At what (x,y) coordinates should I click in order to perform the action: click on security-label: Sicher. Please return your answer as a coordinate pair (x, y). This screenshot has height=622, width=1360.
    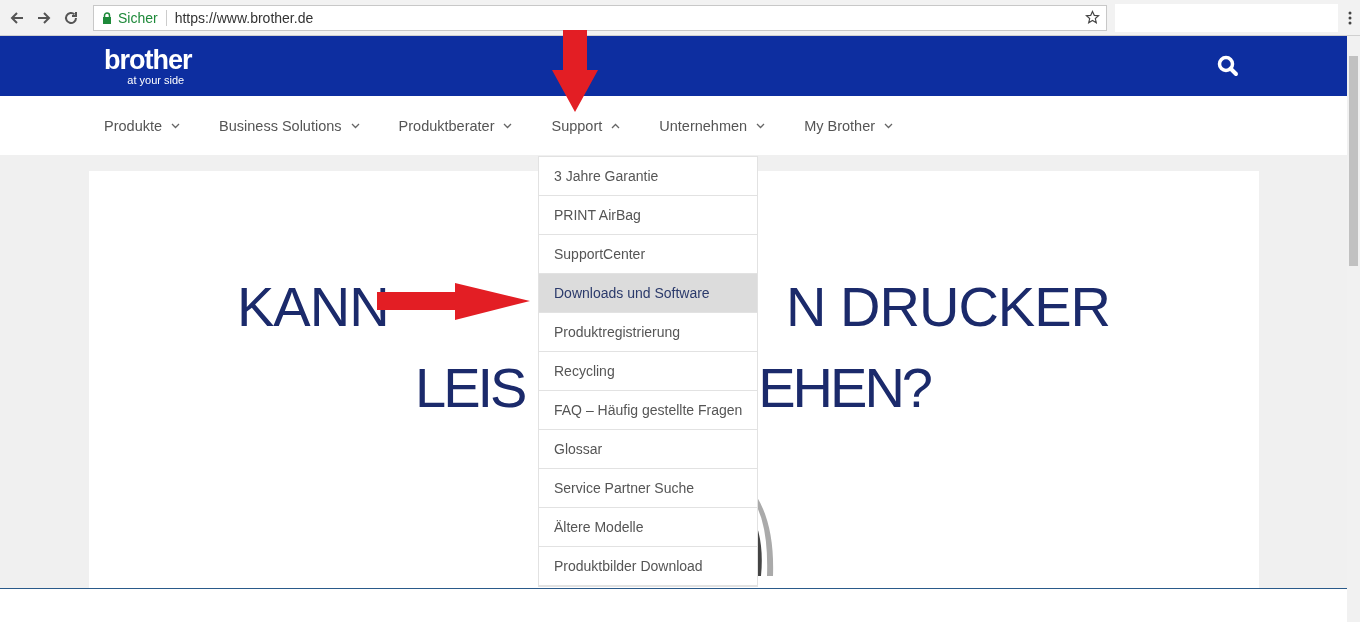
    Looking at the image, I should click on (142, 17).